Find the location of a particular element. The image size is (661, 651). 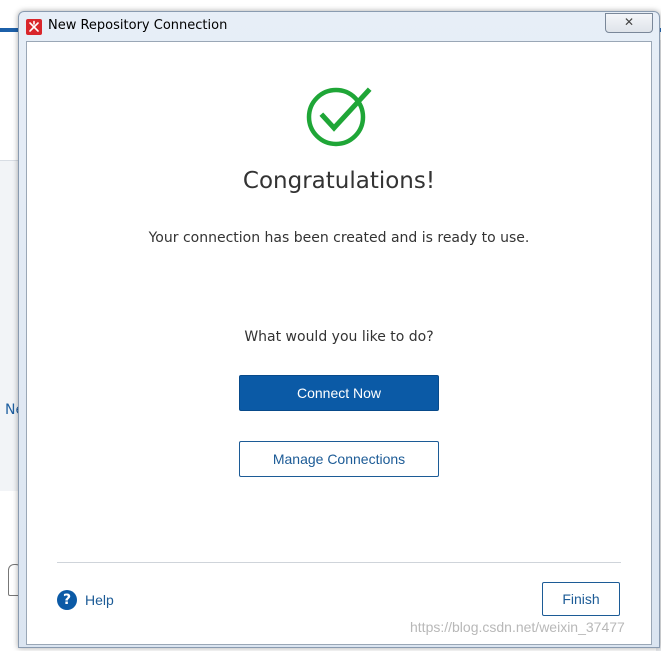

help-label: Help is located at coordinates (99, 600).